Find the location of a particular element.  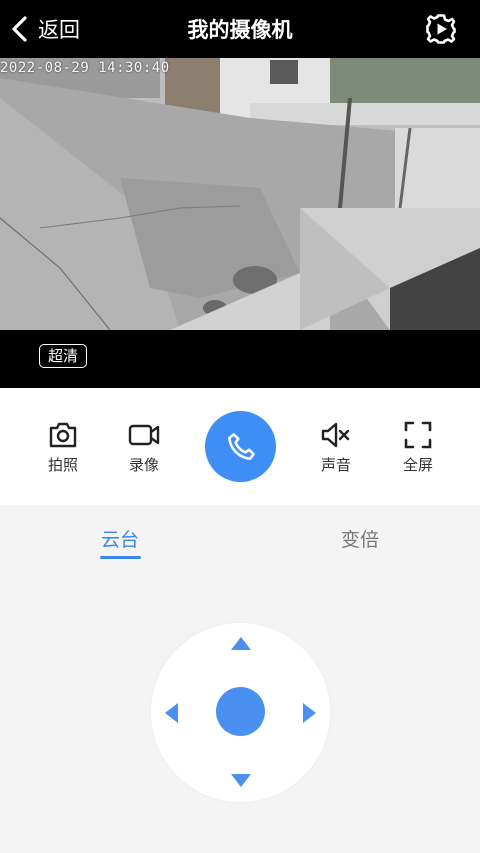

ptz-center-button is located at coordinates (240, 711).